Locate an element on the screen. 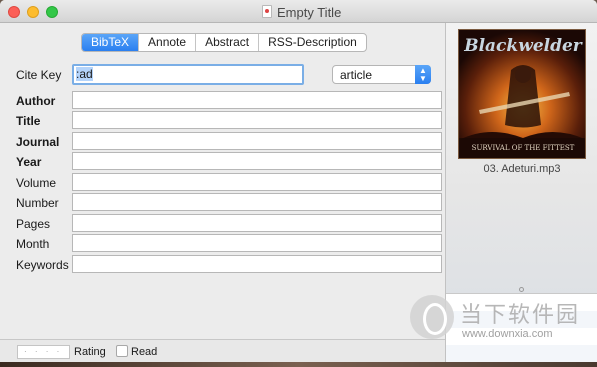 The width and height of the screenshot is (597, 367). year-label: Year is located at coordinates (29, 162).